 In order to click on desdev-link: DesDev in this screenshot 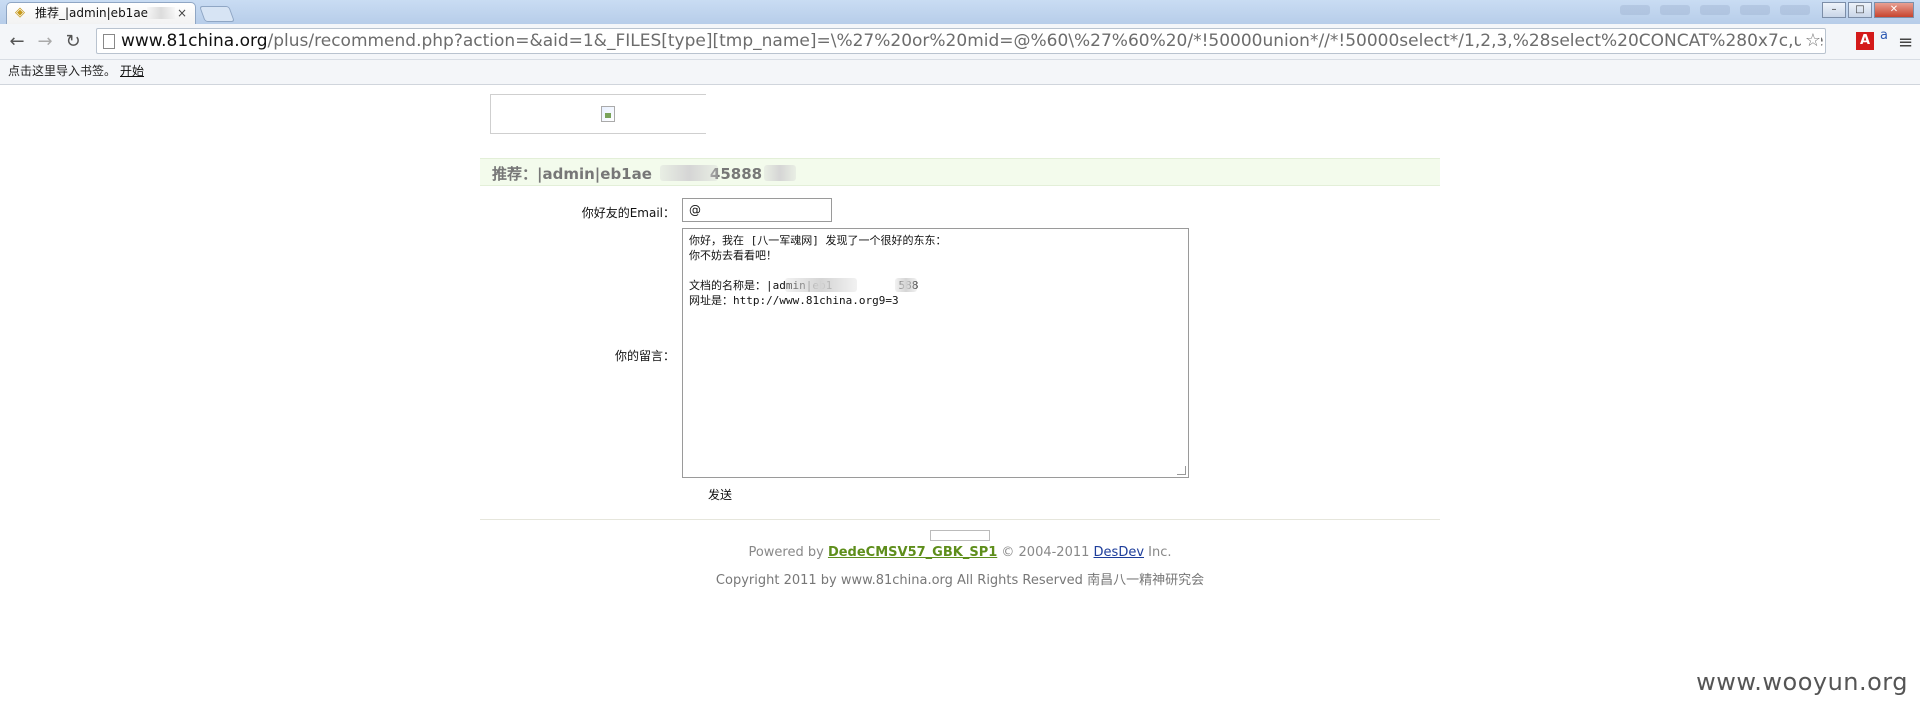, I will do `click(1119, 552)`.